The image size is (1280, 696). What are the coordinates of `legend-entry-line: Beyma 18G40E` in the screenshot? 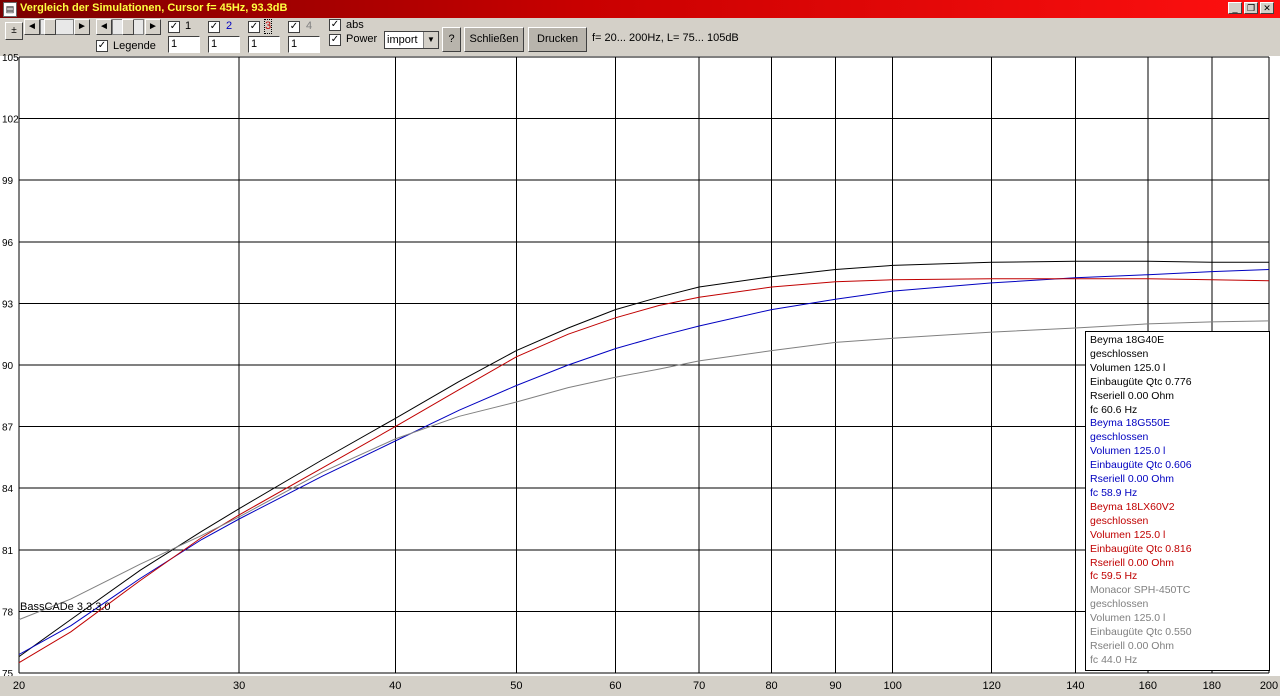 It's located at (1127, 340).